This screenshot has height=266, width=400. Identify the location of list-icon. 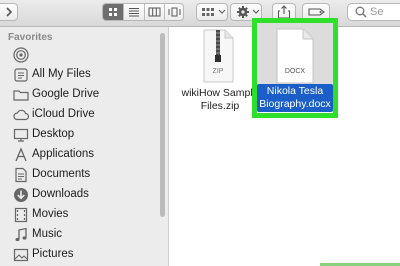
(134, 12).